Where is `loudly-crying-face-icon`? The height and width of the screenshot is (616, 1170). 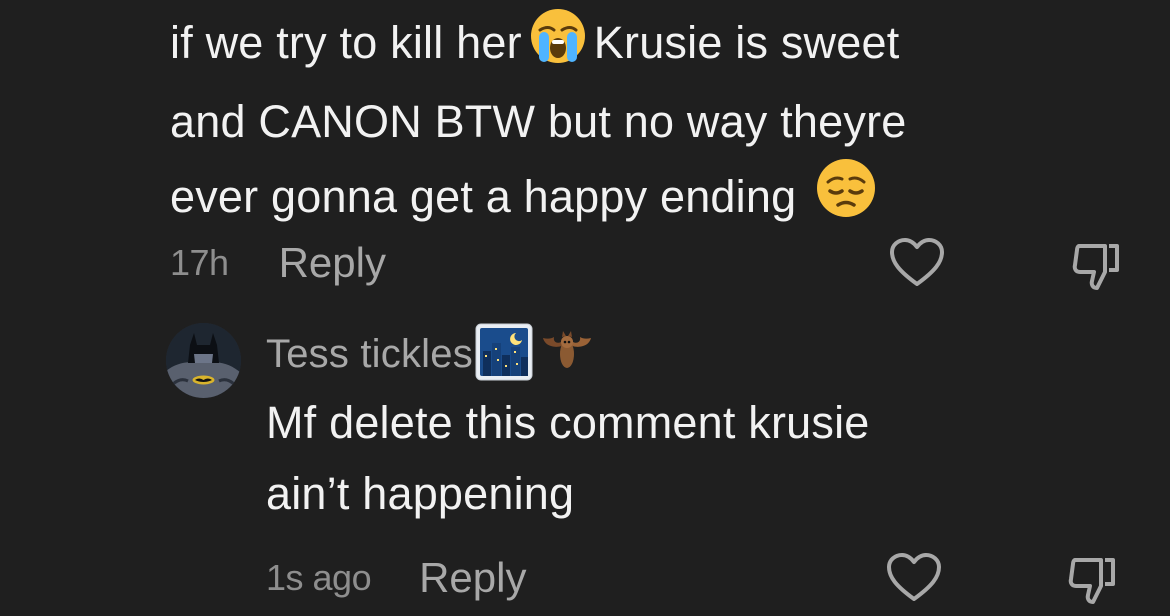
loudly-crying-face-icon is located at coordinates (558, 46).